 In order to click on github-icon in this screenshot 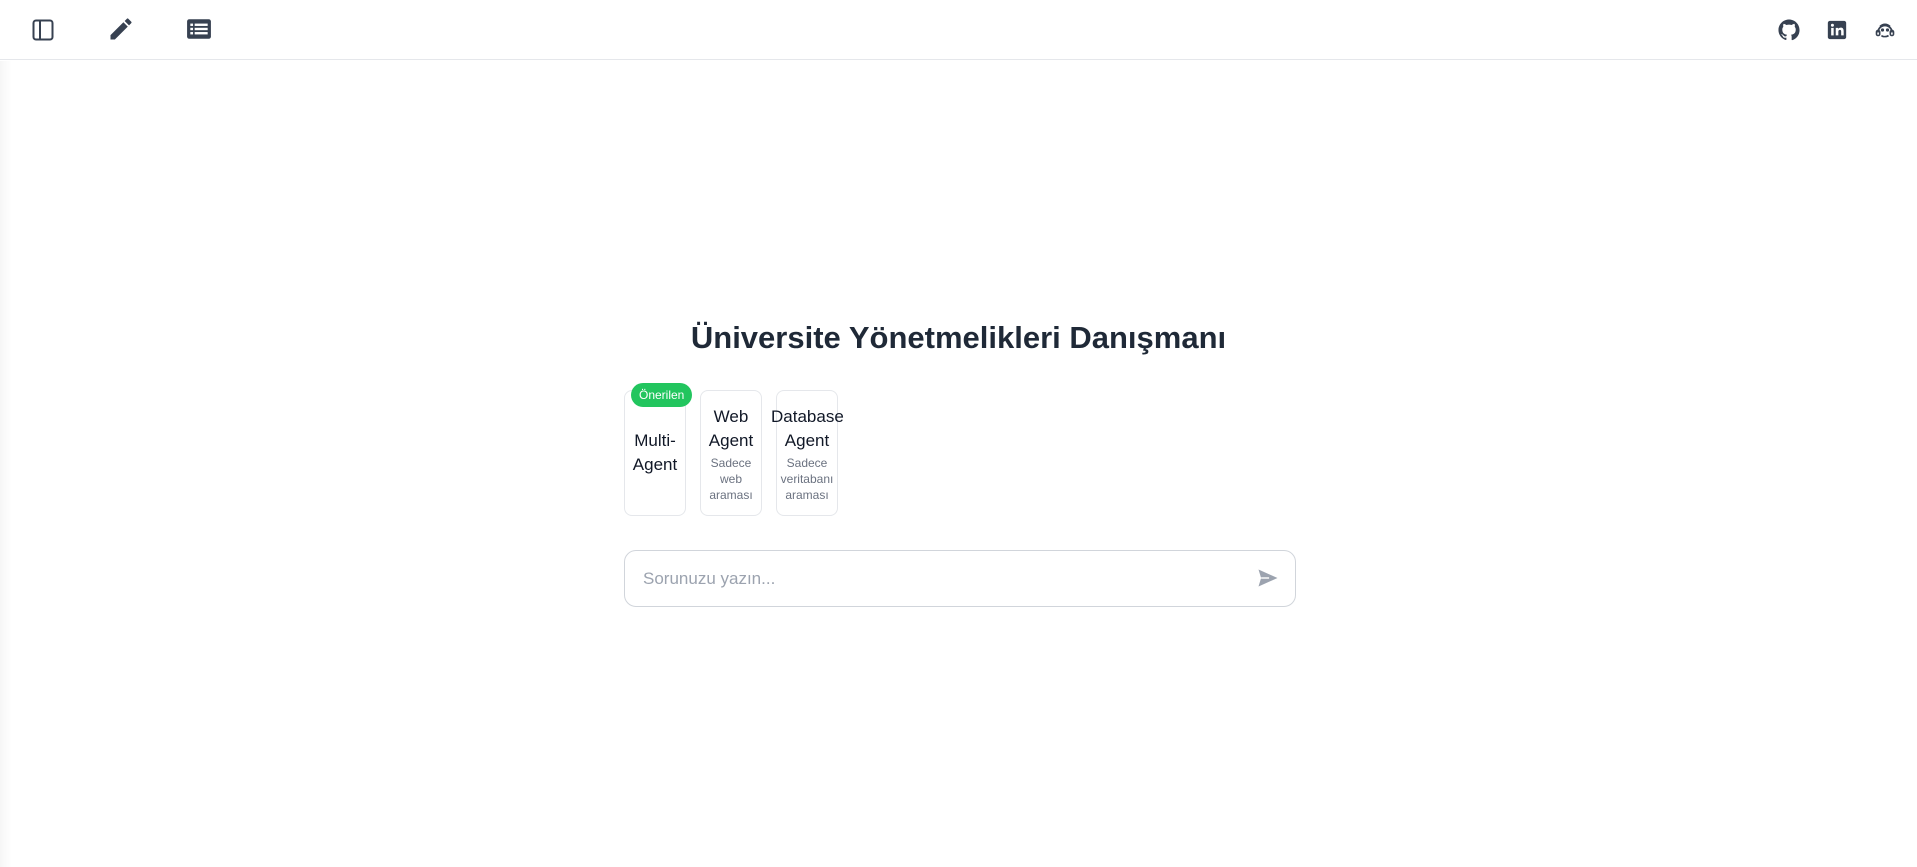, I will do `click(1789, 30)`.